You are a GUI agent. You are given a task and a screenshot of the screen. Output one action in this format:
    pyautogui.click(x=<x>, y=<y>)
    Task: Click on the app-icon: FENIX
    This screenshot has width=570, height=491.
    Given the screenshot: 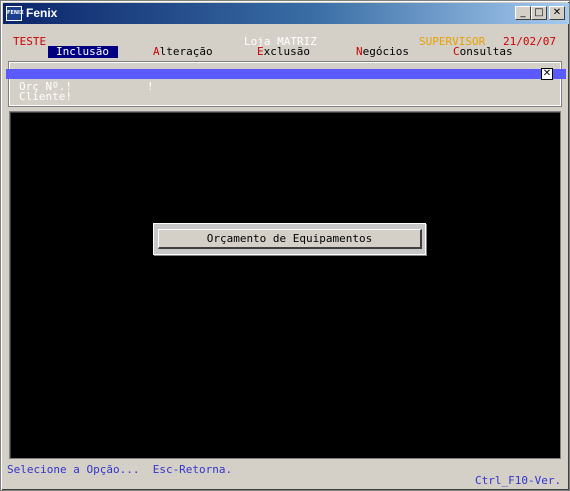 What is the action you would take?
    pyautogui.click(x=15, y=13)
    